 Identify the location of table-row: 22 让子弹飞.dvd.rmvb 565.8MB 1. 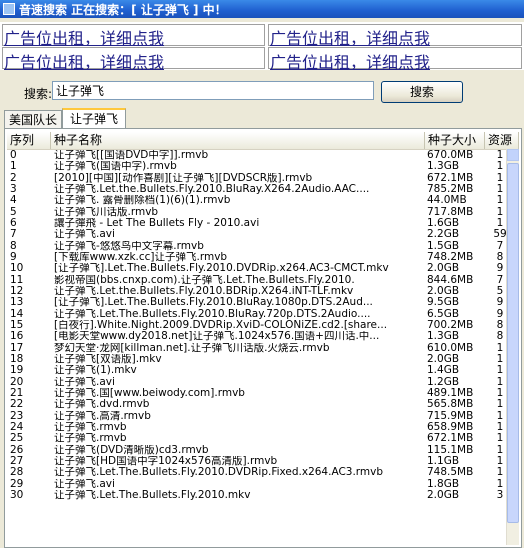
(261, 404).